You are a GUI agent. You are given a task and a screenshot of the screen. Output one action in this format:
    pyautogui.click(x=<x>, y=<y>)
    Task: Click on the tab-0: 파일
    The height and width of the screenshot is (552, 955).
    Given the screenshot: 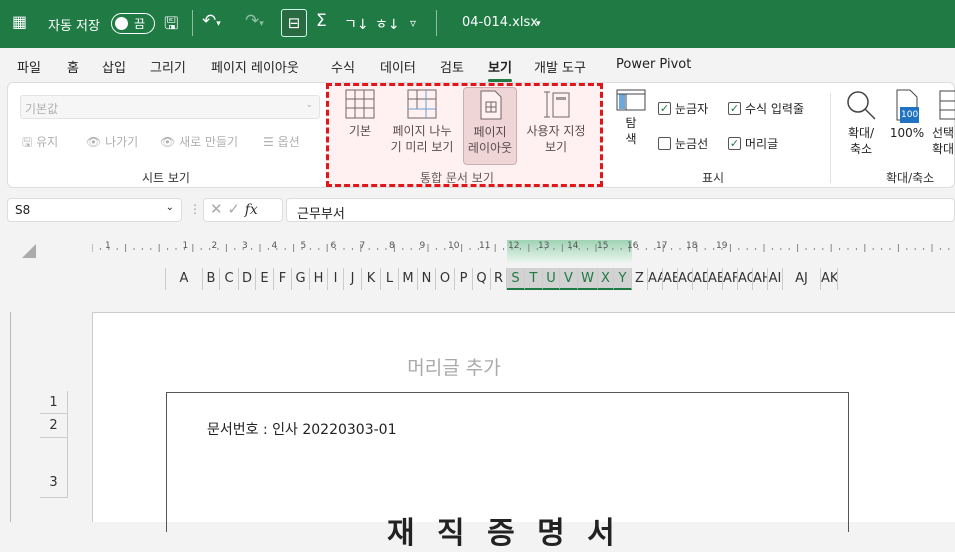 What is the action you would take?
    pyautogui.click(x=29, y=66)
    